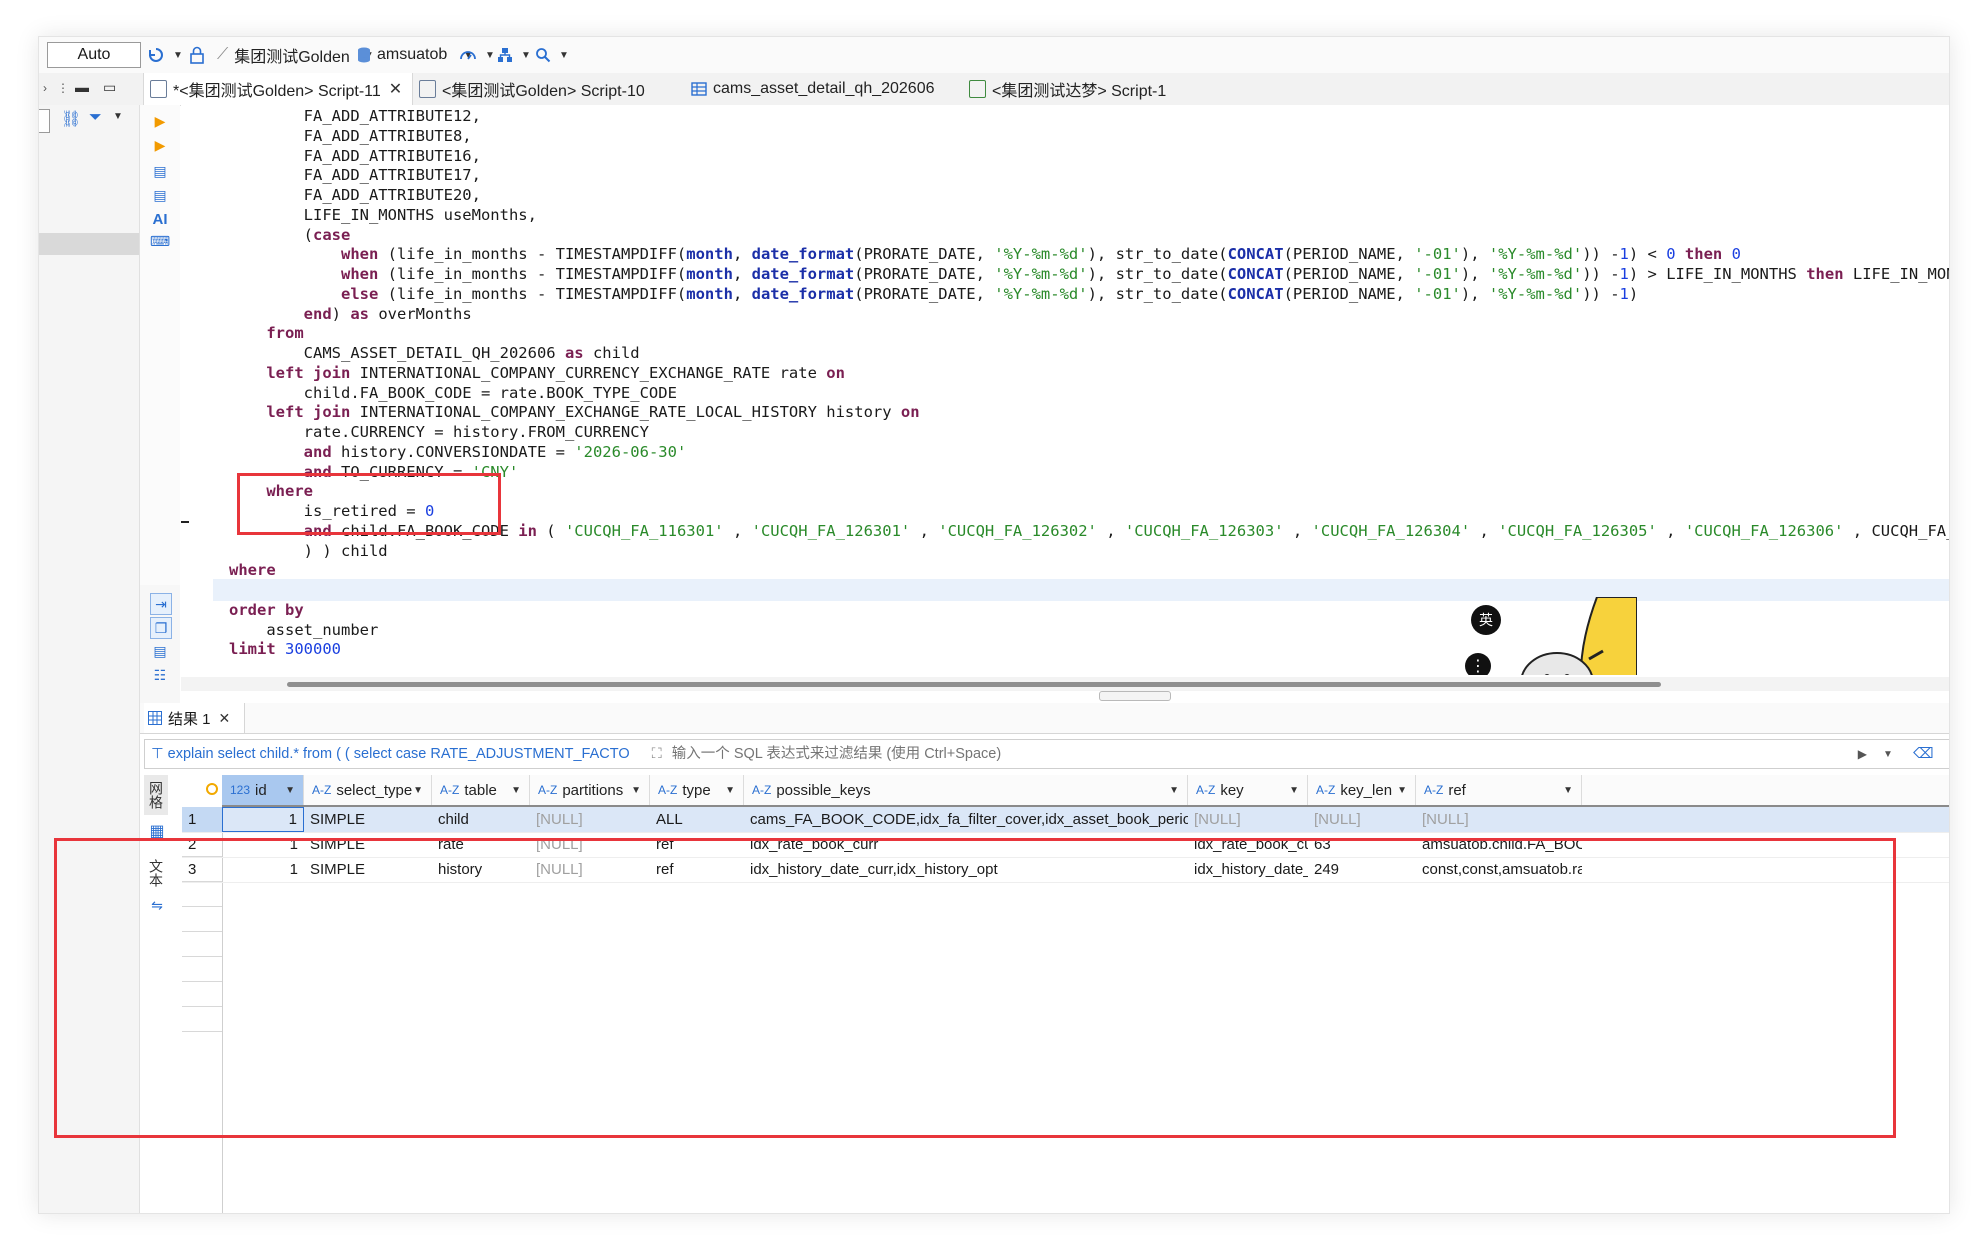  Describe the element at coordinates (252, 570) in the screenshot. I see `code-line: where` at that location.